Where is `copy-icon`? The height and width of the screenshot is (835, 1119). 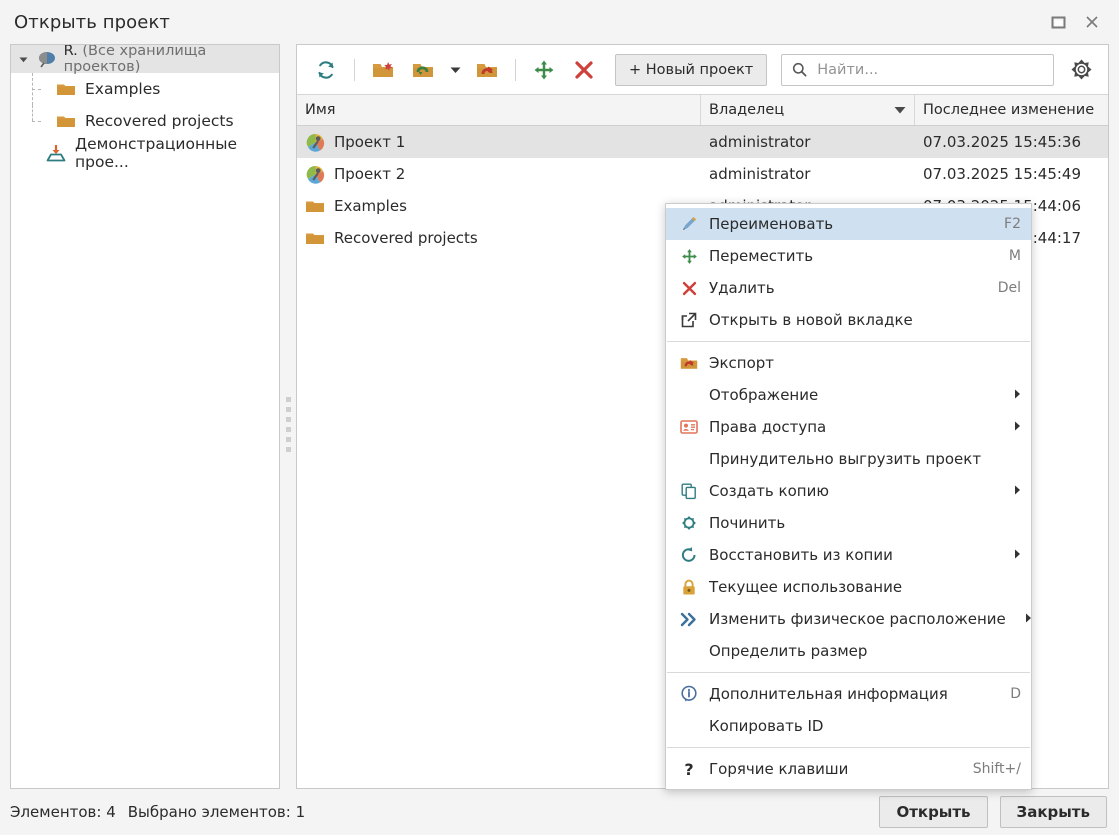 copy-icon is located at coordinates (689, 491).